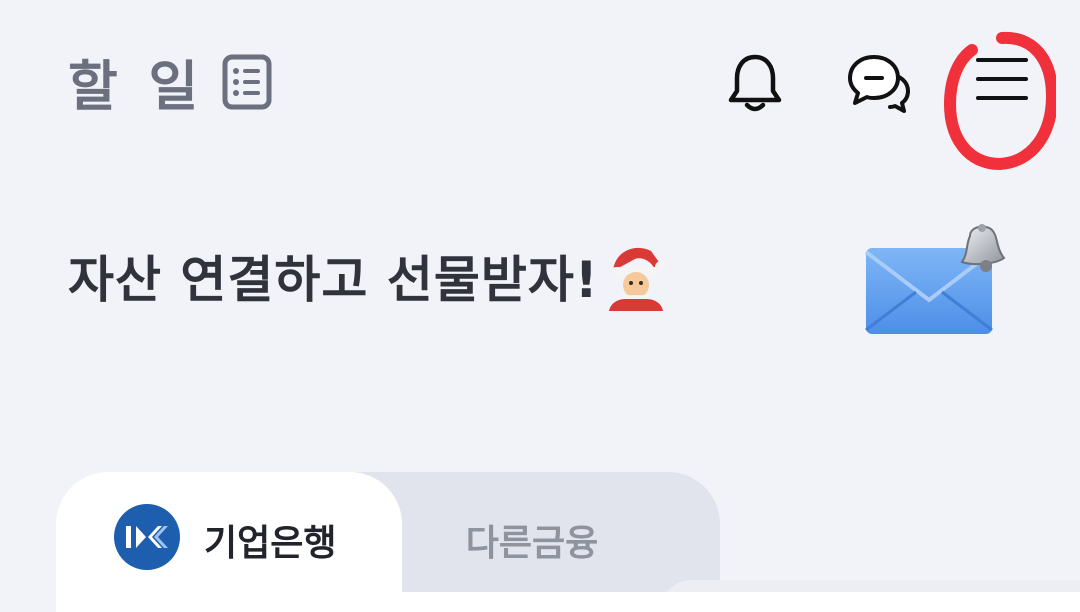  What do you see at coordinates (568, 602) in the screenshot?
I see `account-card` at bounding box center [568, 602].